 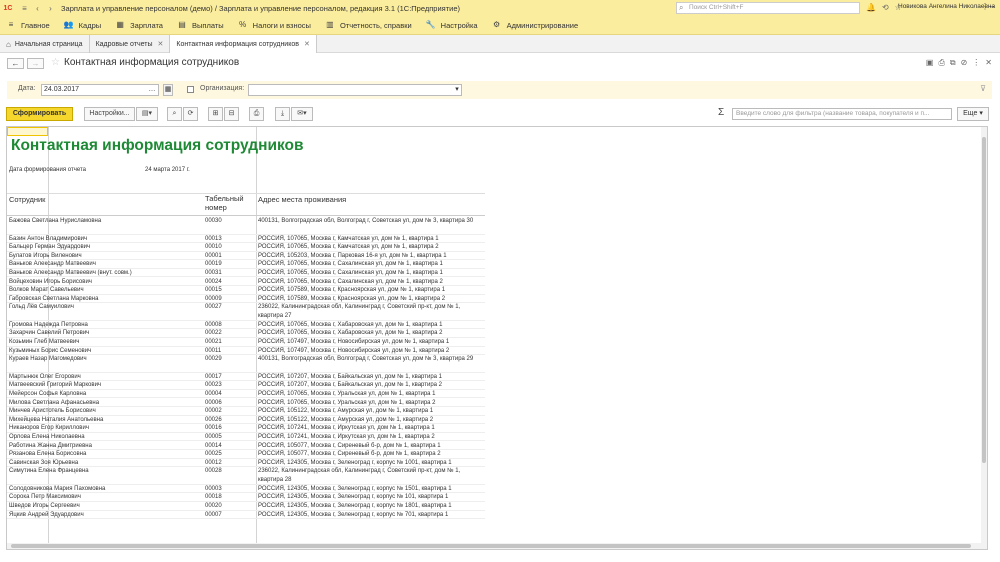 I want to click on refresh-icon: ⟳, so click(x=190, y=113).